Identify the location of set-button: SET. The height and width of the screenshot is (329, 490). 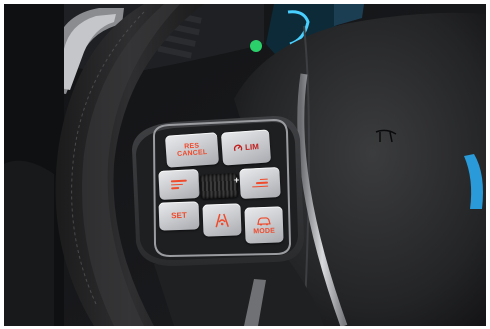
(179, 216).